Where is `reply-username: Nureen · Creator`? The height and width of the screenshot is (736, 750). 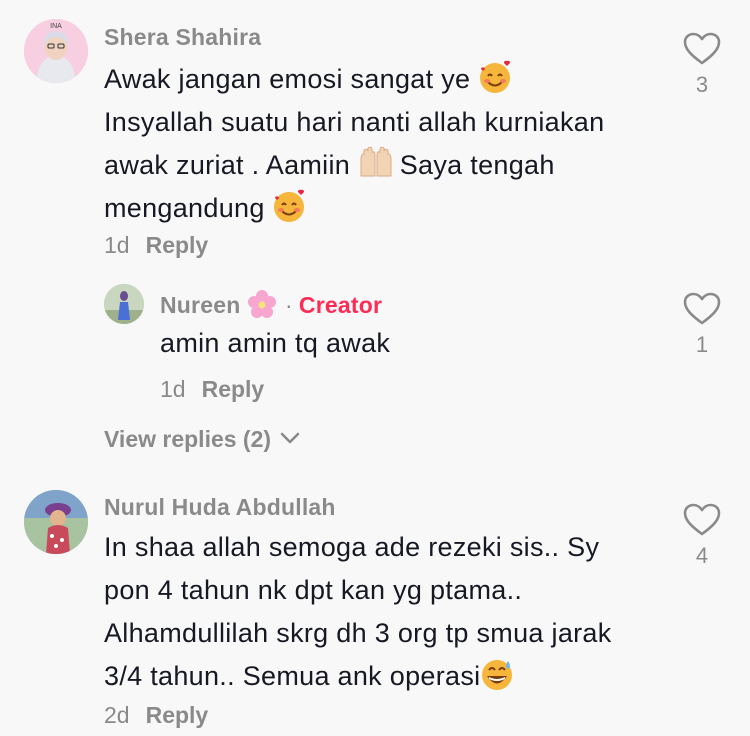 reply-username: Nureen · Creator is located at coordinates (271, 304).